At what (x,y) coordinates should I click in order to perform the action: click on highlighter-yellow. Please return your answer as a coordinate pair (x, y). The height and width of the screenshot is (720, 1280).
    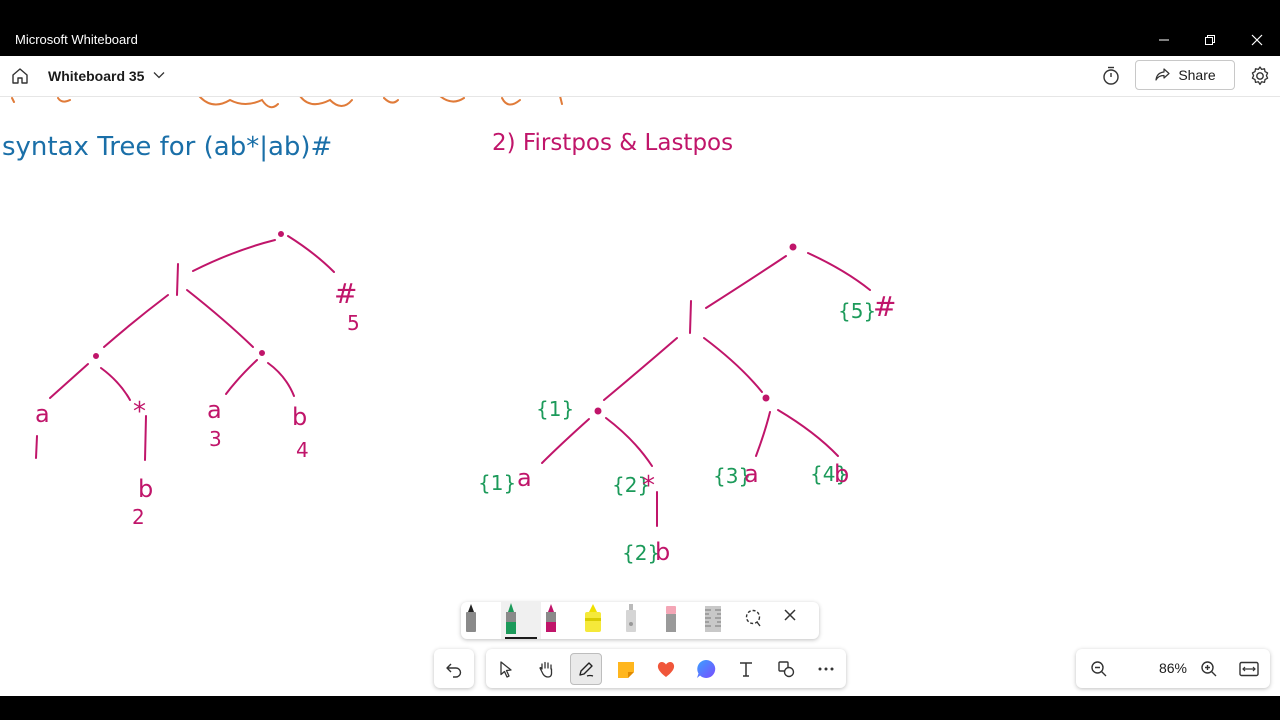
    Looking at the image, I should click on (601, 620).